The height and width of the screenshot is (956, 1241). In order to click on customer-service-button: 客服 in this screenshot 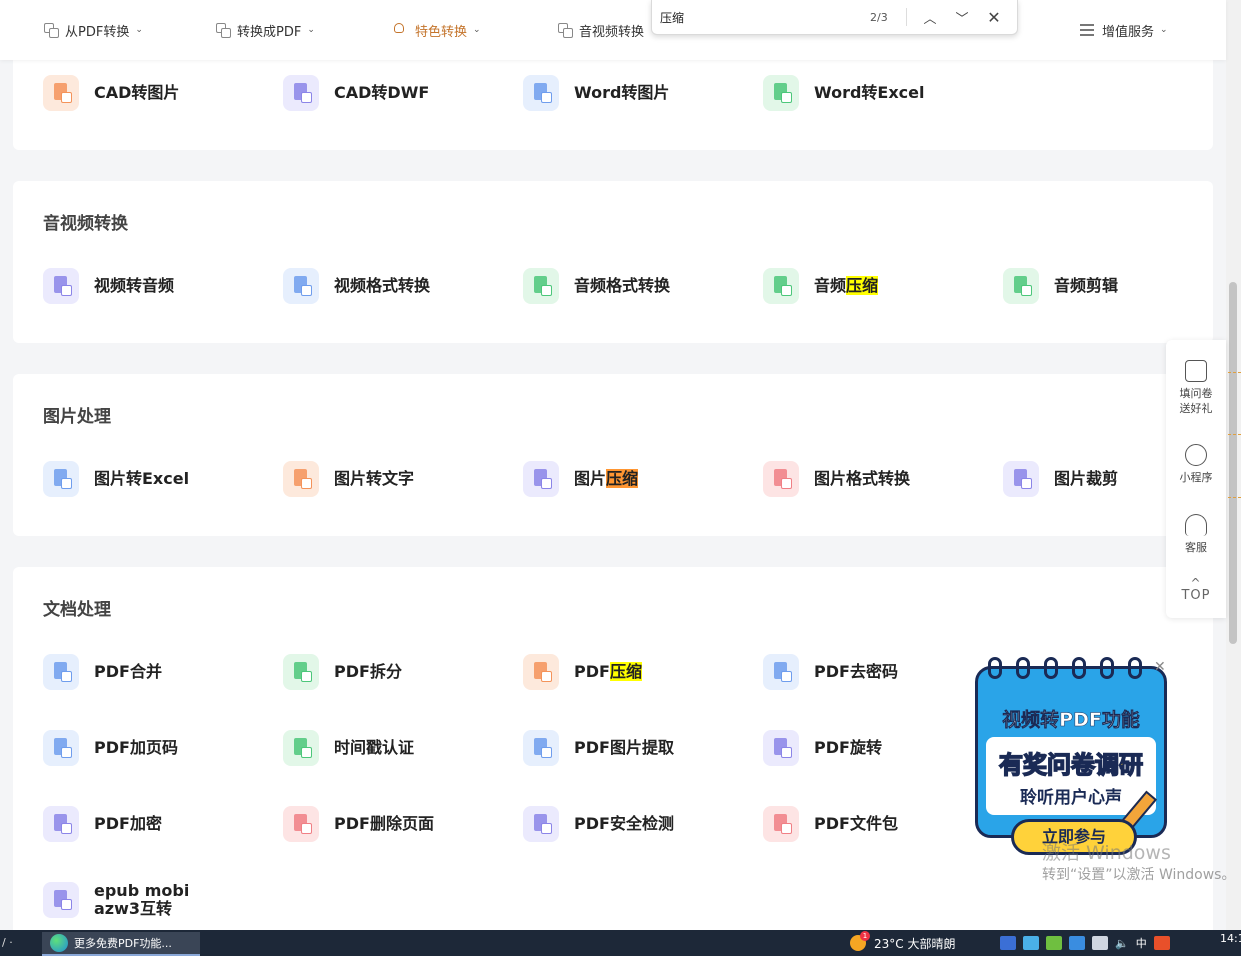, I will do `click(1196, 534)`.